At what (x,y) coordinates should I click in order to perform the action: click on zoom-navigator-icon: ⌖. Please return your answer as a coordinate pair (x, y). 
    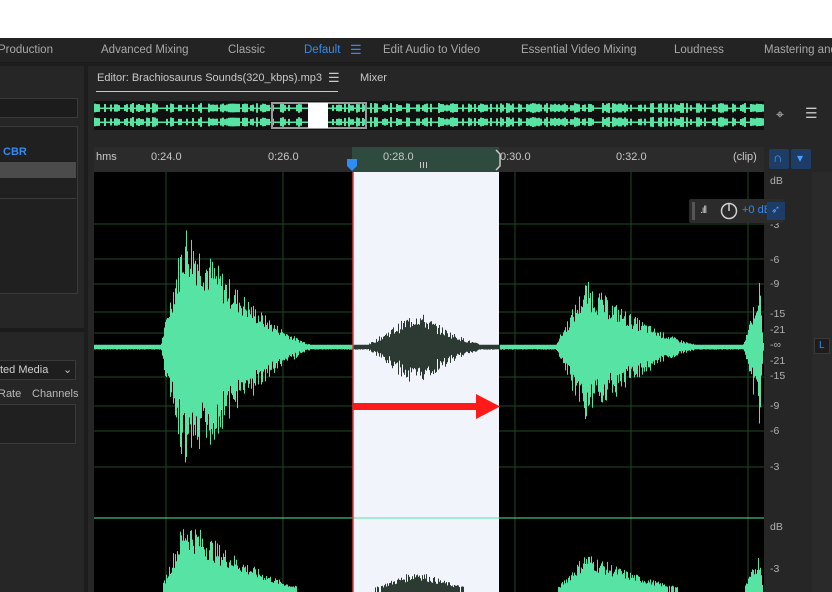
    Looking at the image, I should click on (780, 114).